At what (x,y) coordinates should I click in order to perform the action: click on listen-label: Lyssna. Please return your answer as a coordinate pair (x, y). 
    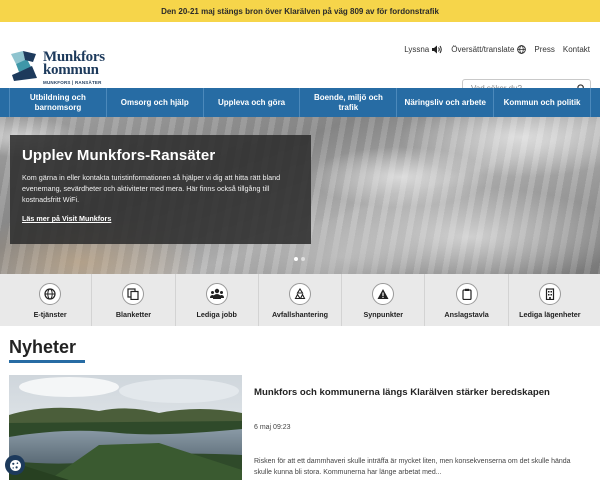
    Looking at the image, I should click on (417, 49).